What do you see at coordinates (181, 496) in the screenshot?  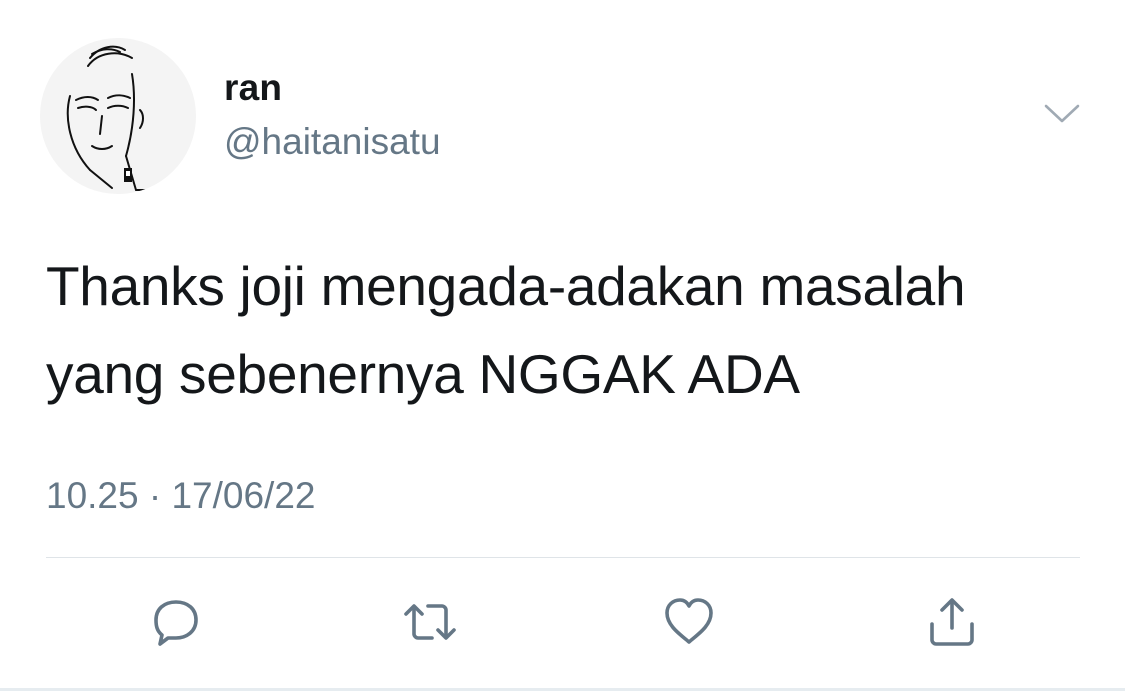 I see `tweet-timestamp: 10.25 · 17/06/22` at bounding box center [181, 496].